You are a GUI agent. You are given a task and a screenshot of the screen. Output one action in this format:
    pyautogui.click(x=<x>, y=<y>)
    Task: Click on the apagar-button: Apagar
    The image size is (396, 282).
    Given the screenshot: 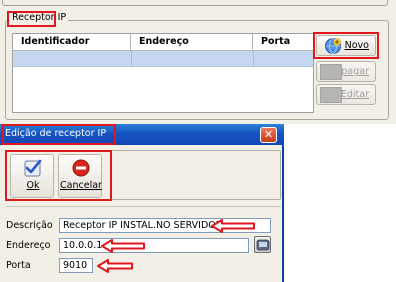 What is the action you would take?
    pyautogui.click(x=346, y=71)
    